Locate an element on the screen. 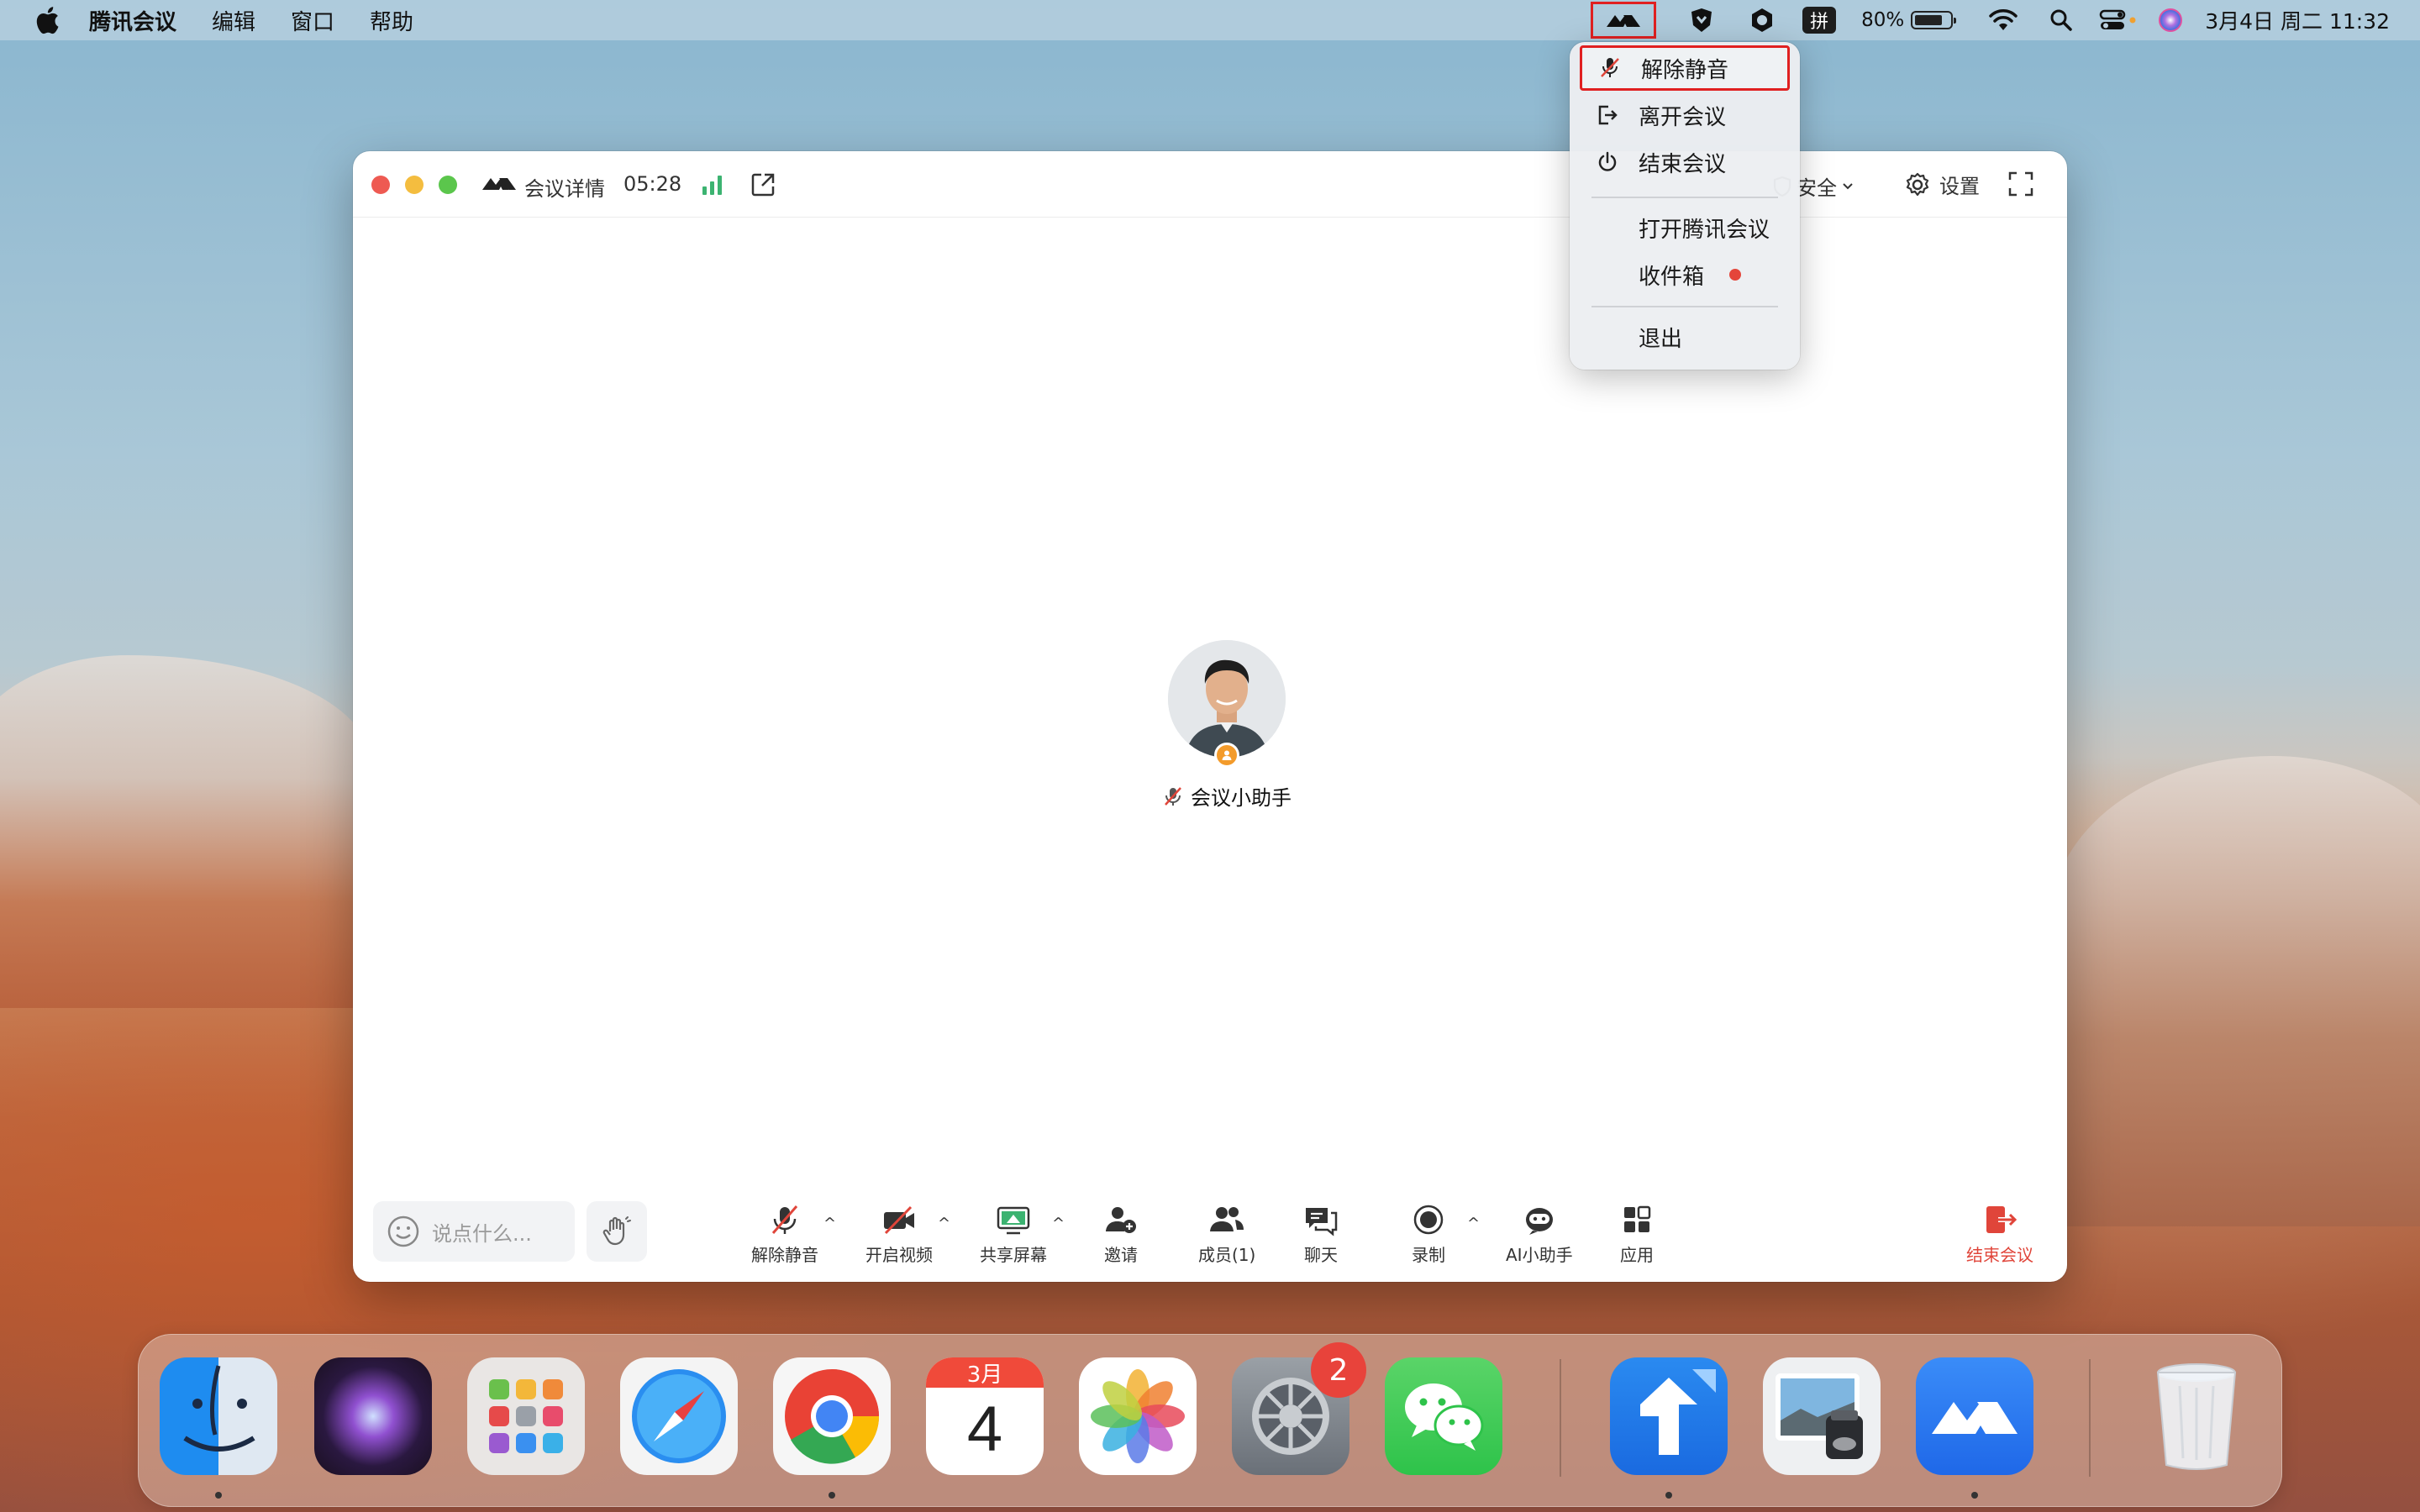 Image resolution: width=2420 pixels, height=1512 pixels. apps-label: 应用 is located at coordinates (1637, 1255).